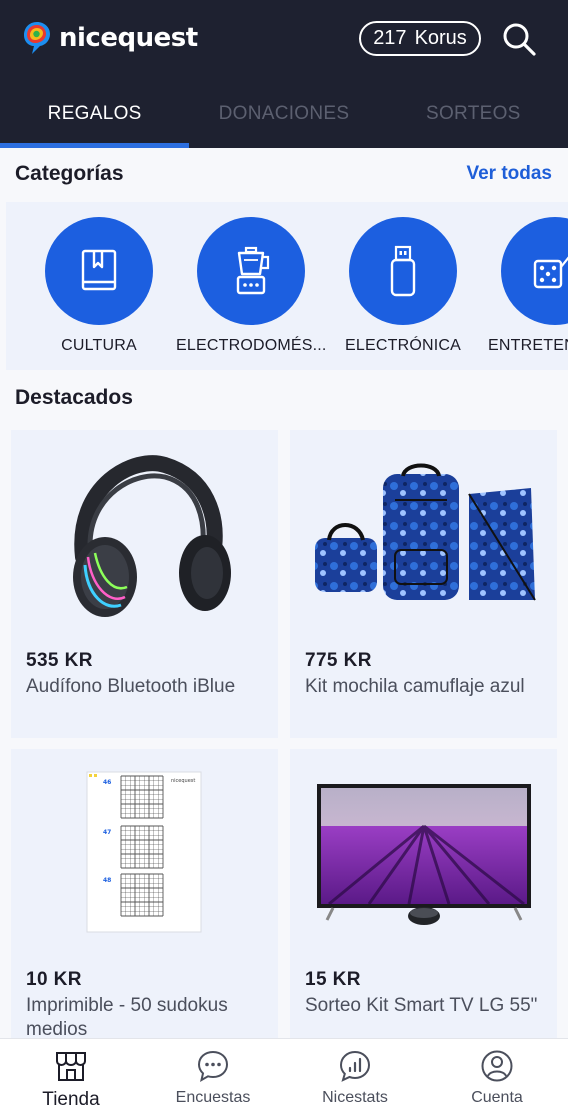 This screenshot has width=568, height=1120. What do you see at coordinates (128, 38) in the screenshot?
I see `brand-name: nicequest` at bounding box center [128, 38].